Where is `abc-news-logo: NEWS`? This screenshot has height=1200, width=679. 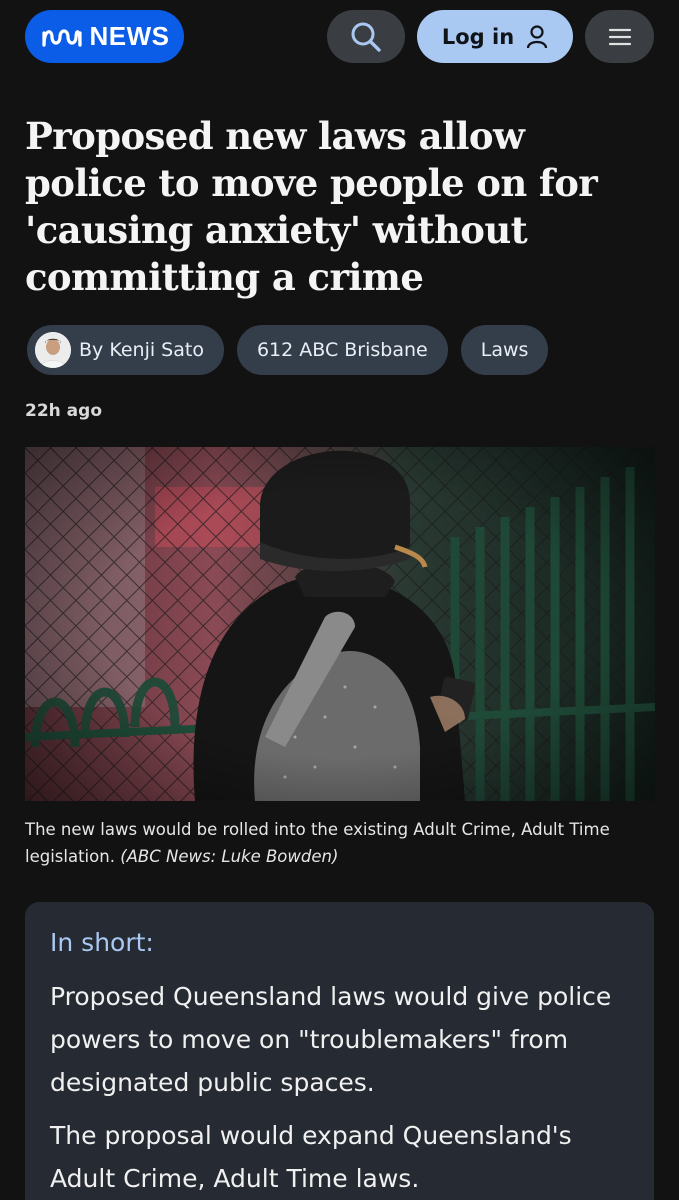 abc-news-logo: NEWS is located at coordinates (104, 36).